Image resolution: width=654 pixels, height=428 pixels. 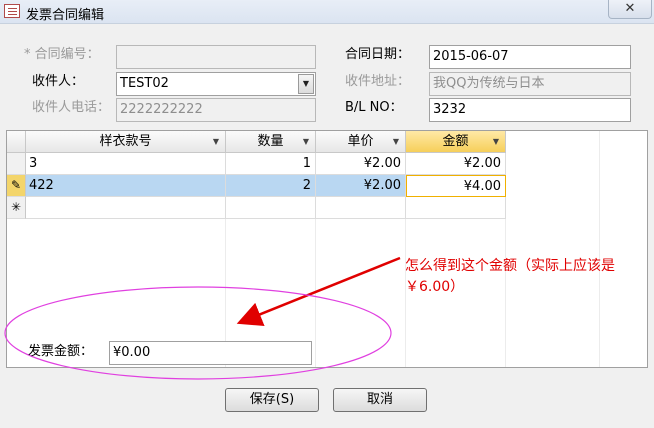 I want to click on invoice-amount-field: ¥0.00, so click(x=210, y=353).